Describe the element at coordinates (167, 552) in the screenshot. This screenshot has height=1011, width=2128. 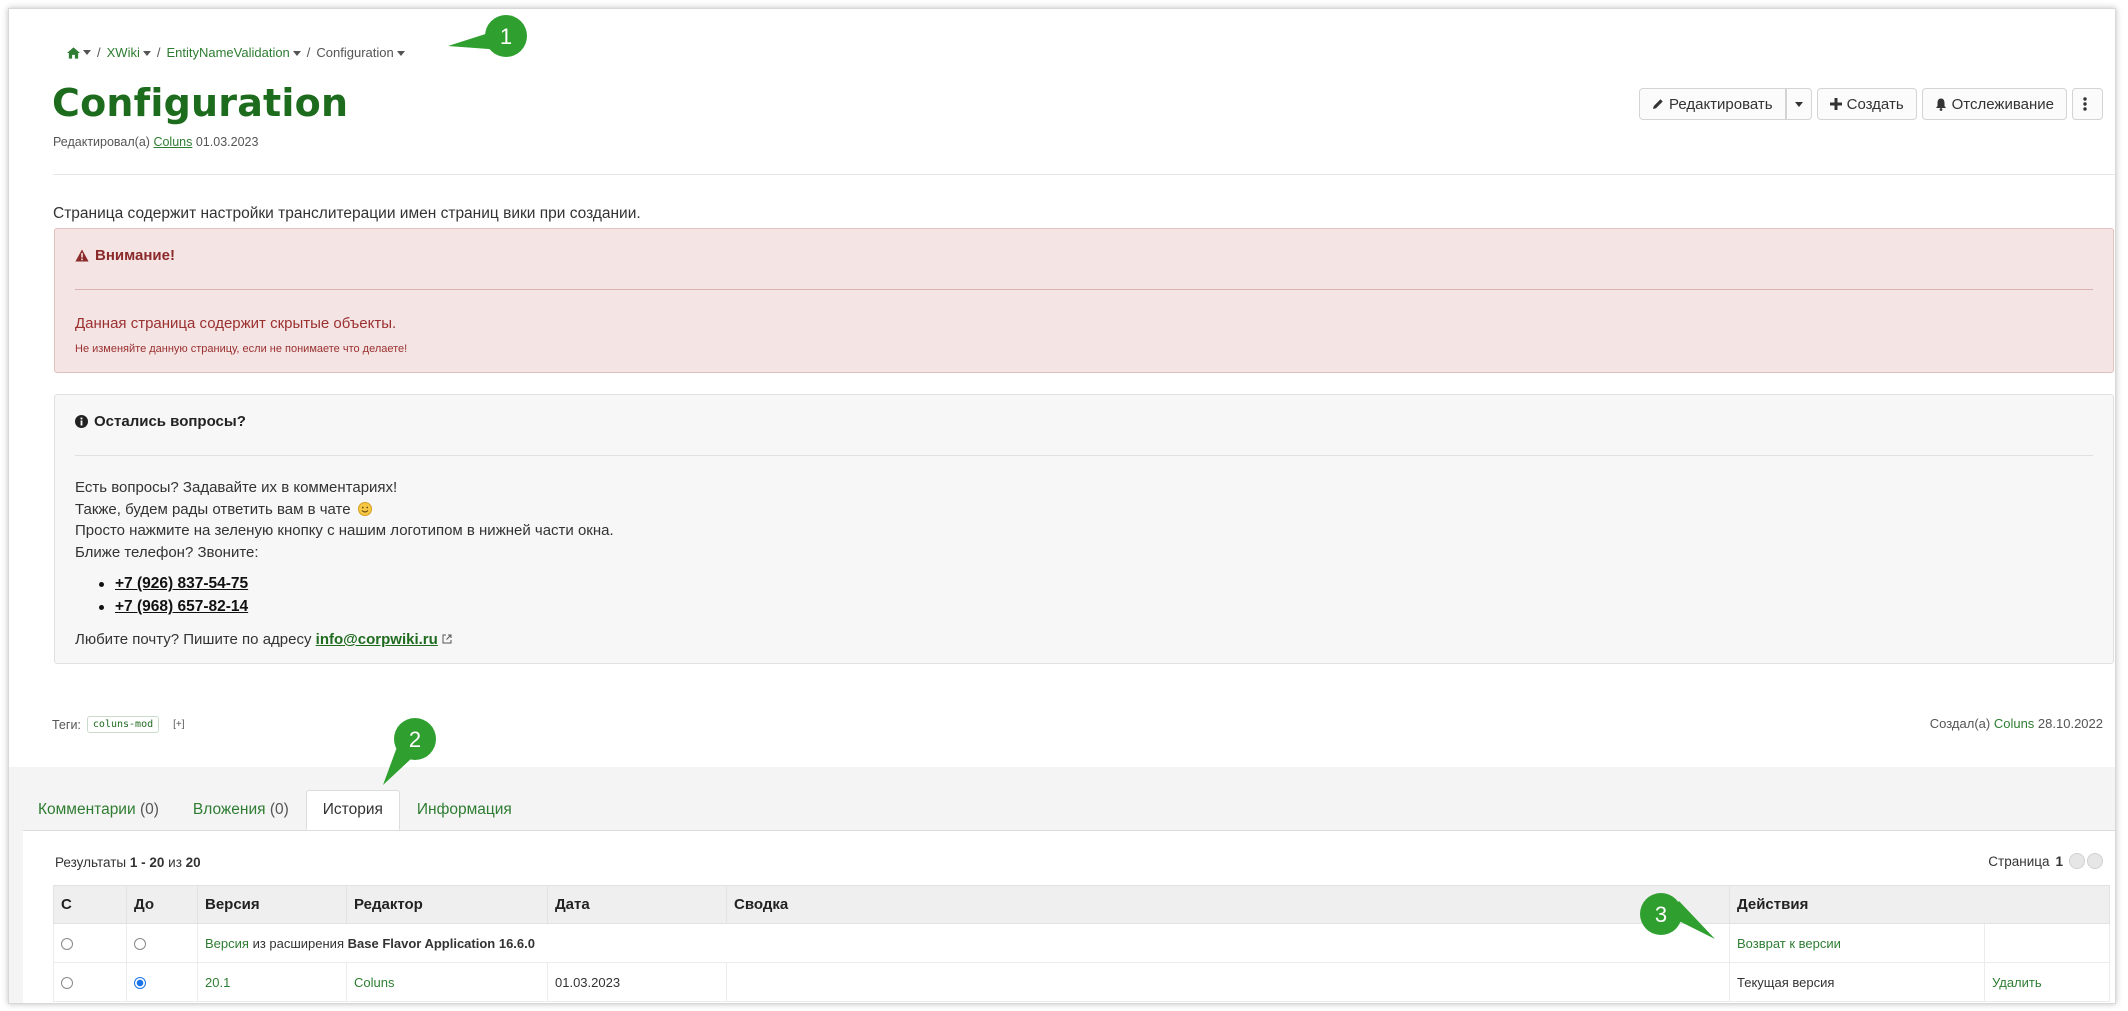
I see `info-line: Ближе телефон? Звоните:` at that location.